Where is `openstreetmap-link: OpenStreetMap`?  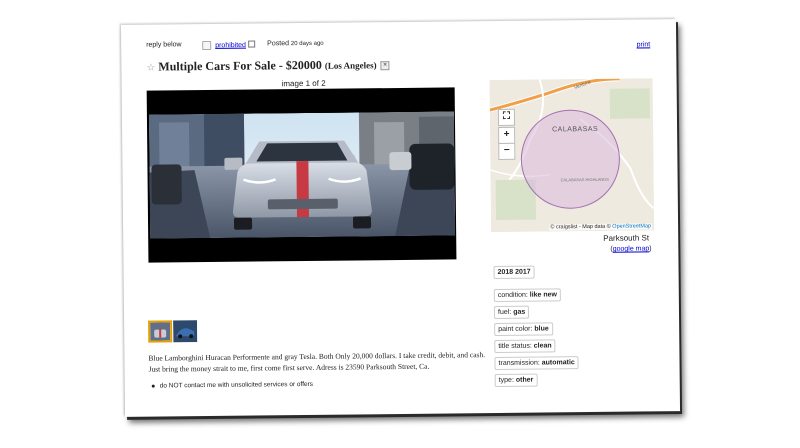
openstreetmap-link: OpenStreetMap is located at coordinates (631, 226).